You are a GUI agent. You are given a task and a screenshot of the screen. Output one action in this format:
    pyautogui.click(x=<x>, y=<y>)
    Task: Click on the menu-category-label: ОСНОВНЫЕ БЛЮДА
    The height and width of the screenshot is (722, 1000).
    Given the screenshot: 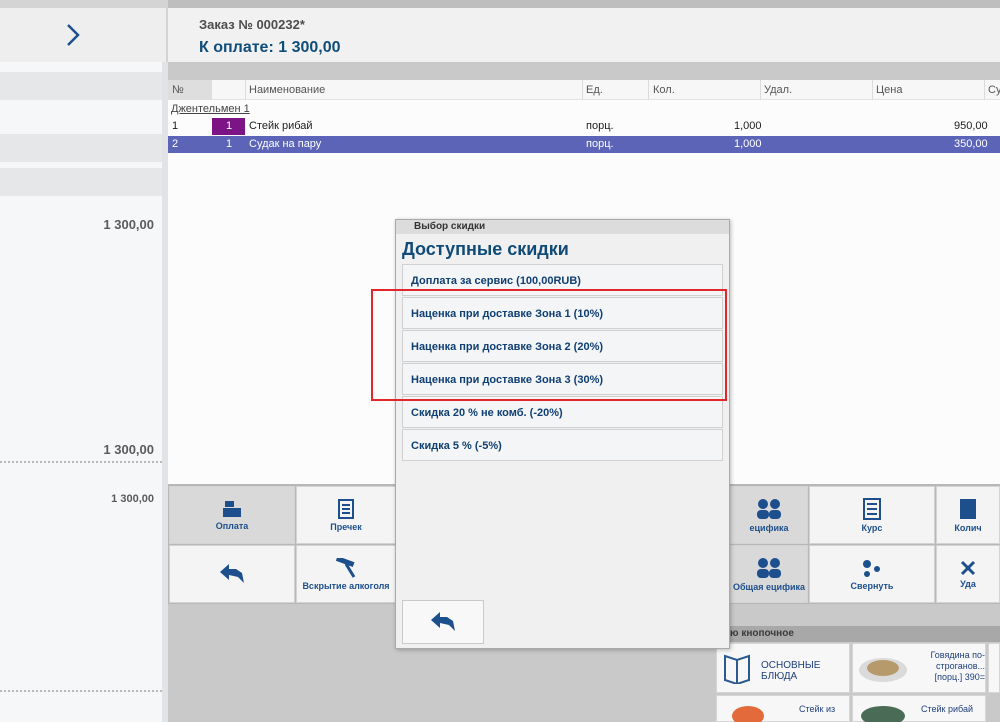 What is the action you would take?
    pyautogui.click(x=791, y=671)
    